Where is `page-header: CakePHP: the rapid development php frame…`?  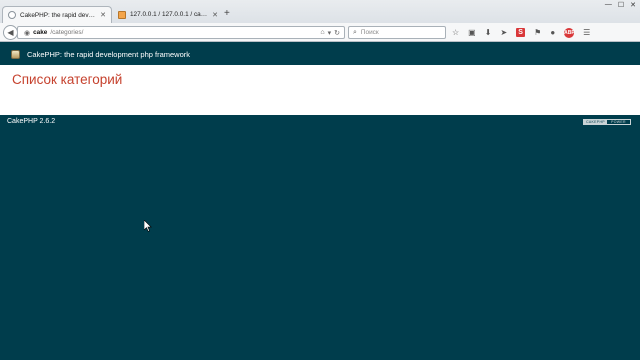
page-header: CakePHP: the rapid development php frame… is located at coordinates (320, 54).